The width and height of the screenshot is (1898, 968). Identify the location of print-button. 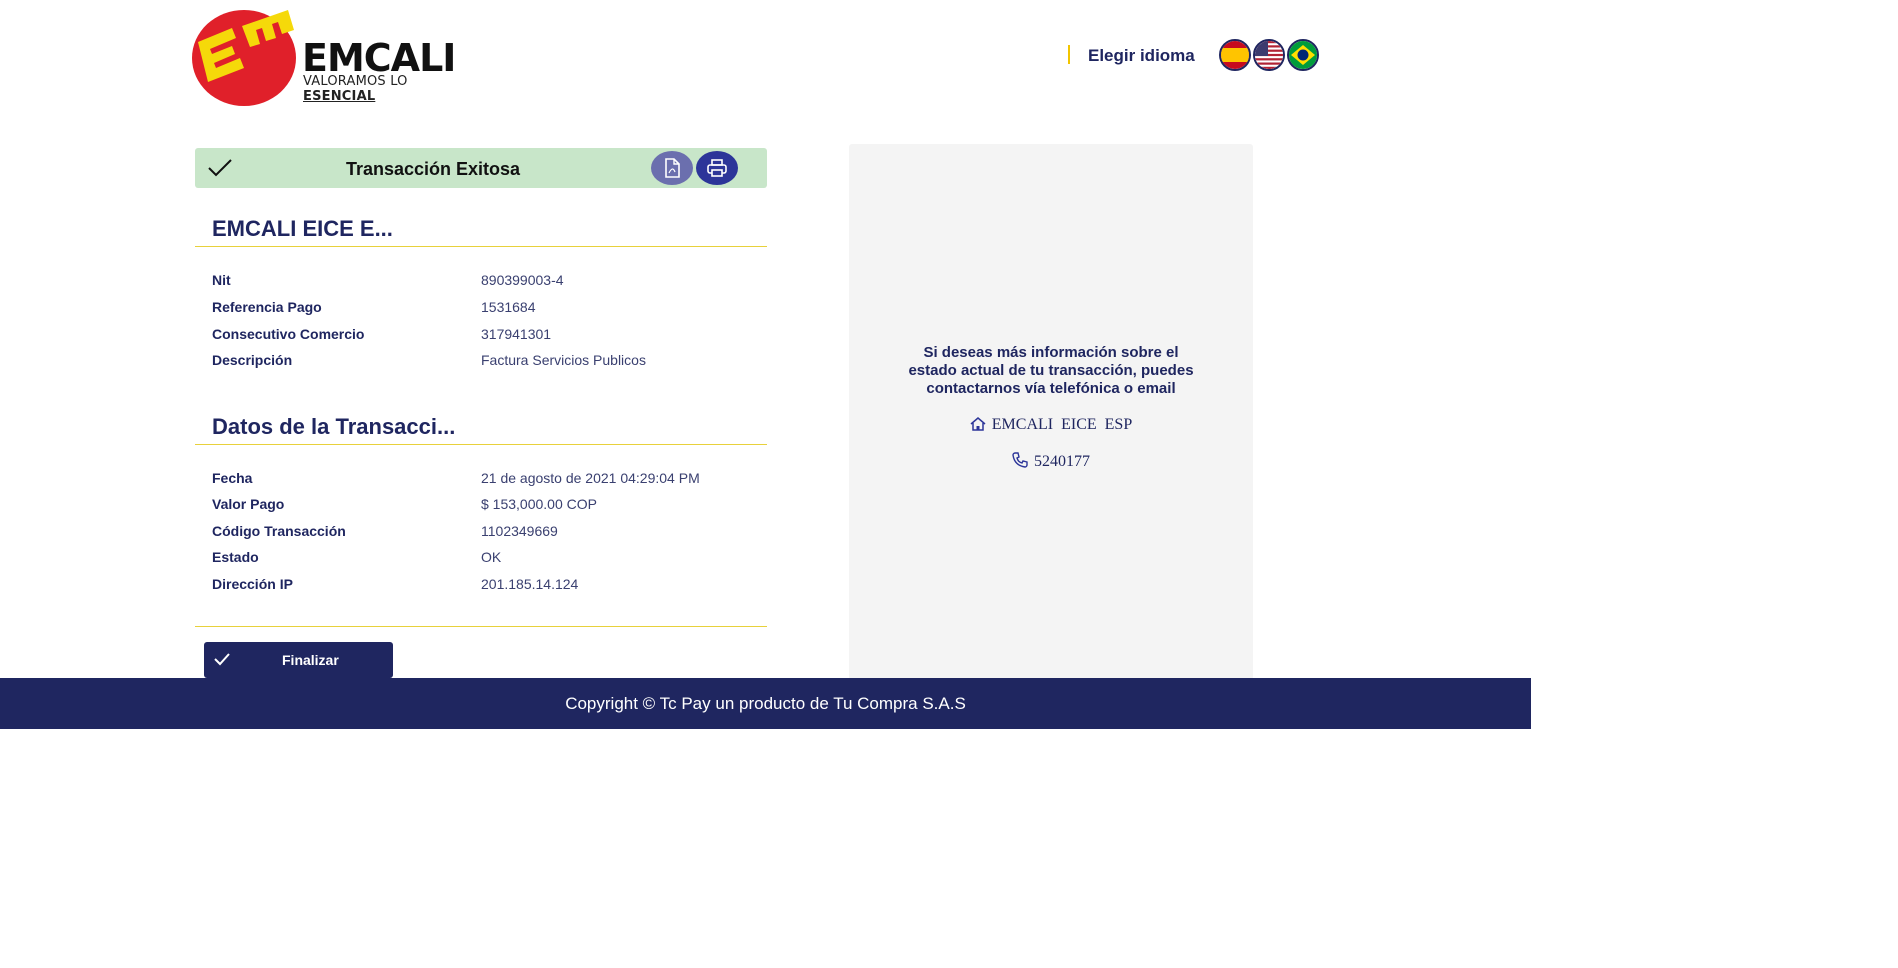
(717, 168).